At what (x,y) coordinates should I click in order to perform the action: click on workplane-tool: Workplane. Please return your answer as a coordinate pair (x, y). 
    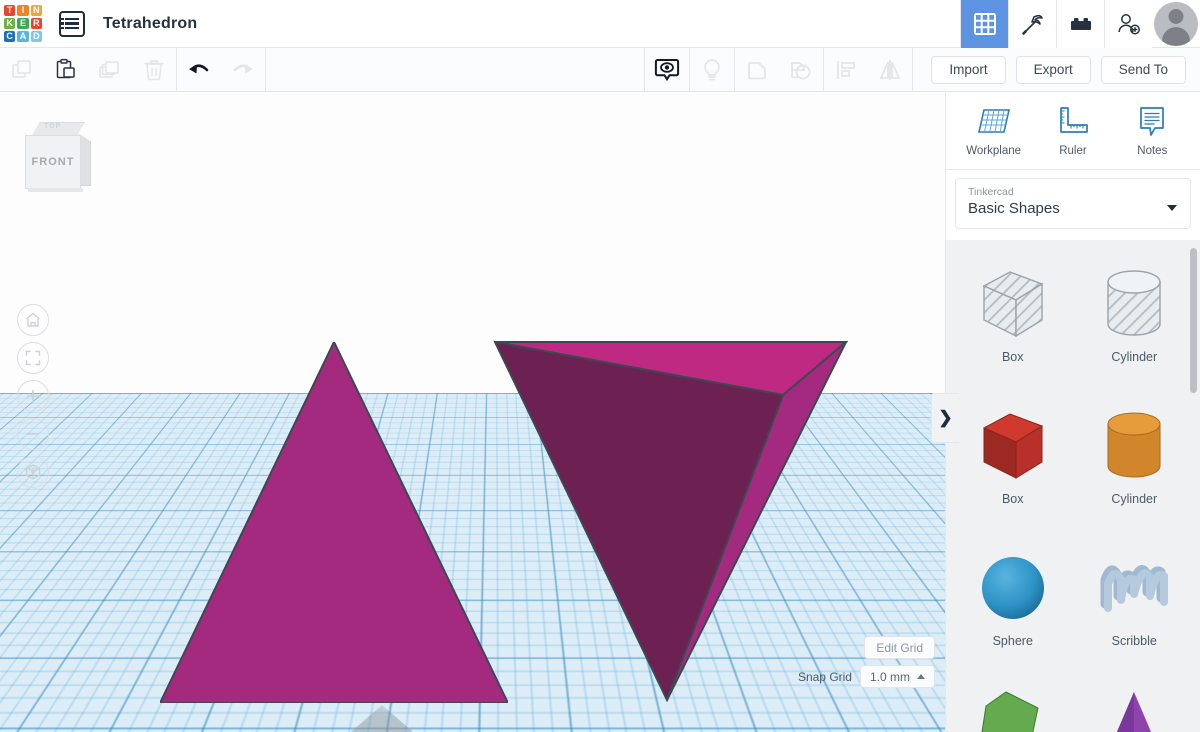
    Looking at the image, I should click on (994, 131).